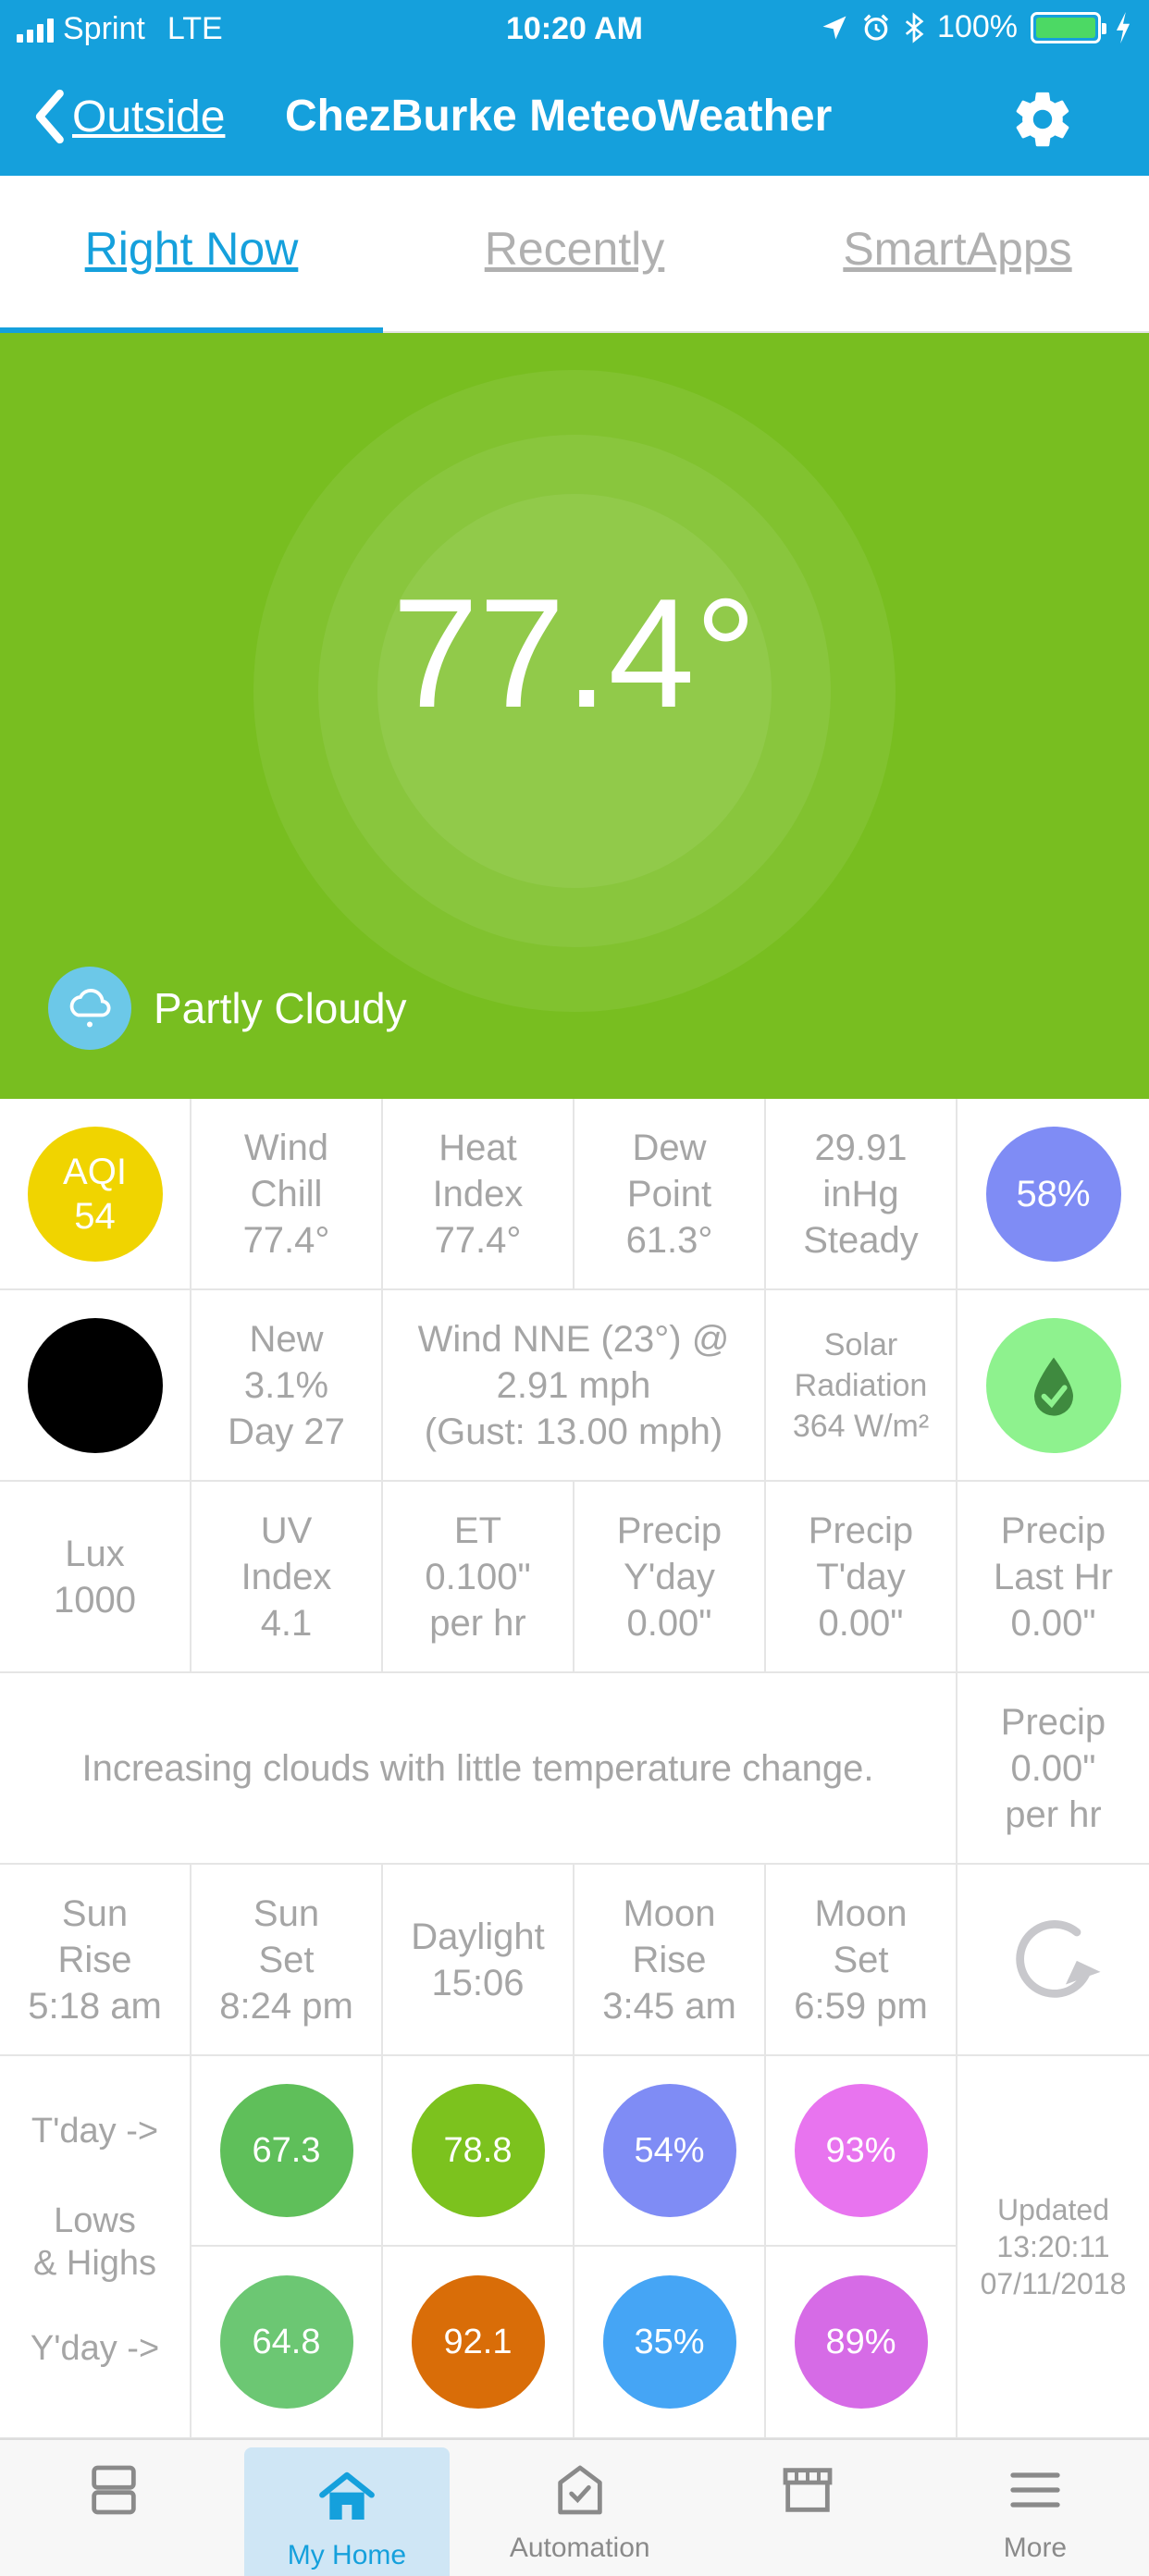 The height and width of the screenshot is (2576, 1149). I want to click on pressure-tile: 29.91 inHg Steady, so click(862, 1193).